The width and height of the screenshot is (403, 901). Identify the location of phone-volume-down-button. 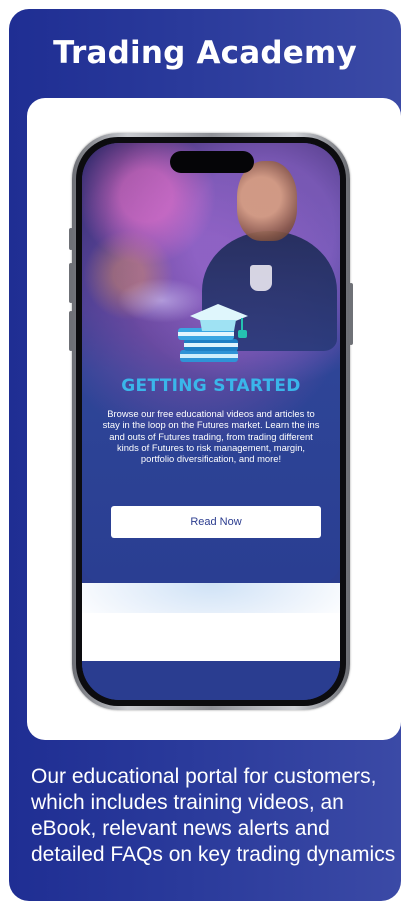
(71, 331).